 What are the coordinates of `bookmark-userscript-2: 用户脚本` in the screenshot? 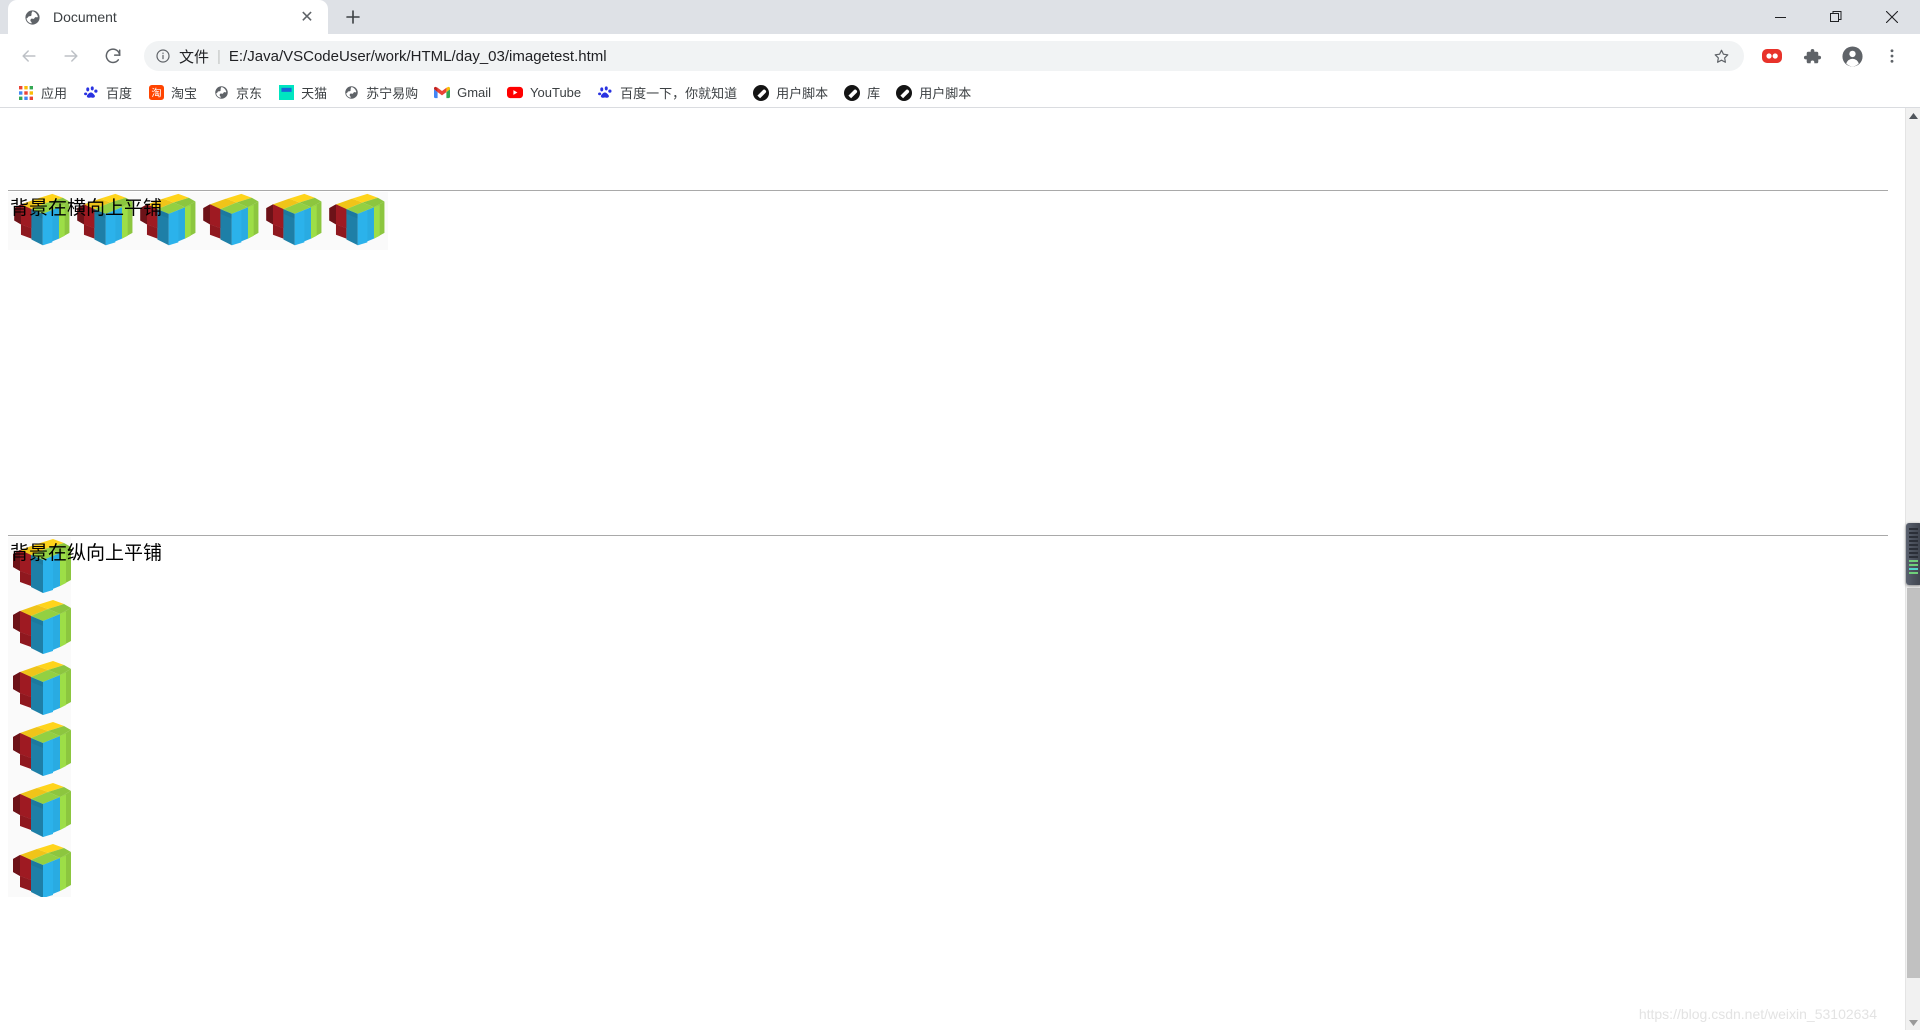 It's located at (933, 93).